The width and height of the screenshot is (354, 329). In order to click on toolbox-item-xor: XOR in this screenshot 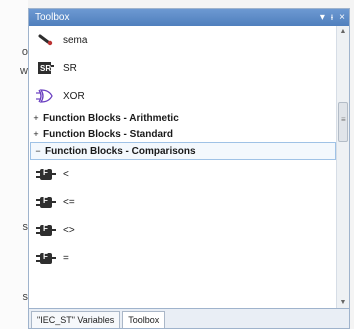, I will do `click(183, 96)`.